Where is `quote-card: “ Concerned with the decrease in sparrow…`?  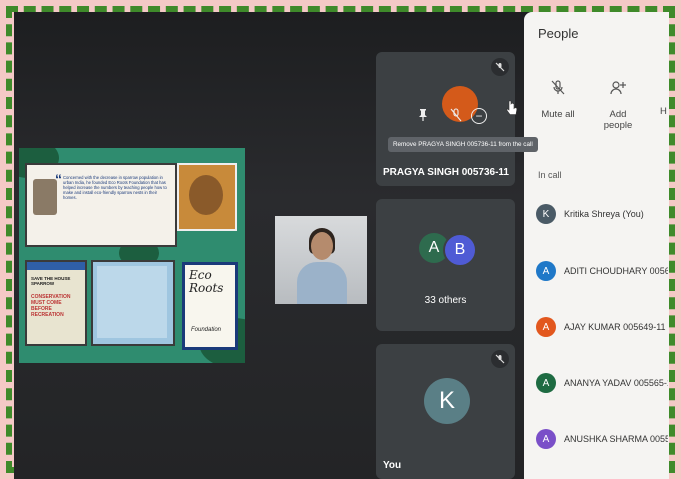 quote-card: “ Concerned with the decrease in sparrow… is located at coordinates (101, 205).